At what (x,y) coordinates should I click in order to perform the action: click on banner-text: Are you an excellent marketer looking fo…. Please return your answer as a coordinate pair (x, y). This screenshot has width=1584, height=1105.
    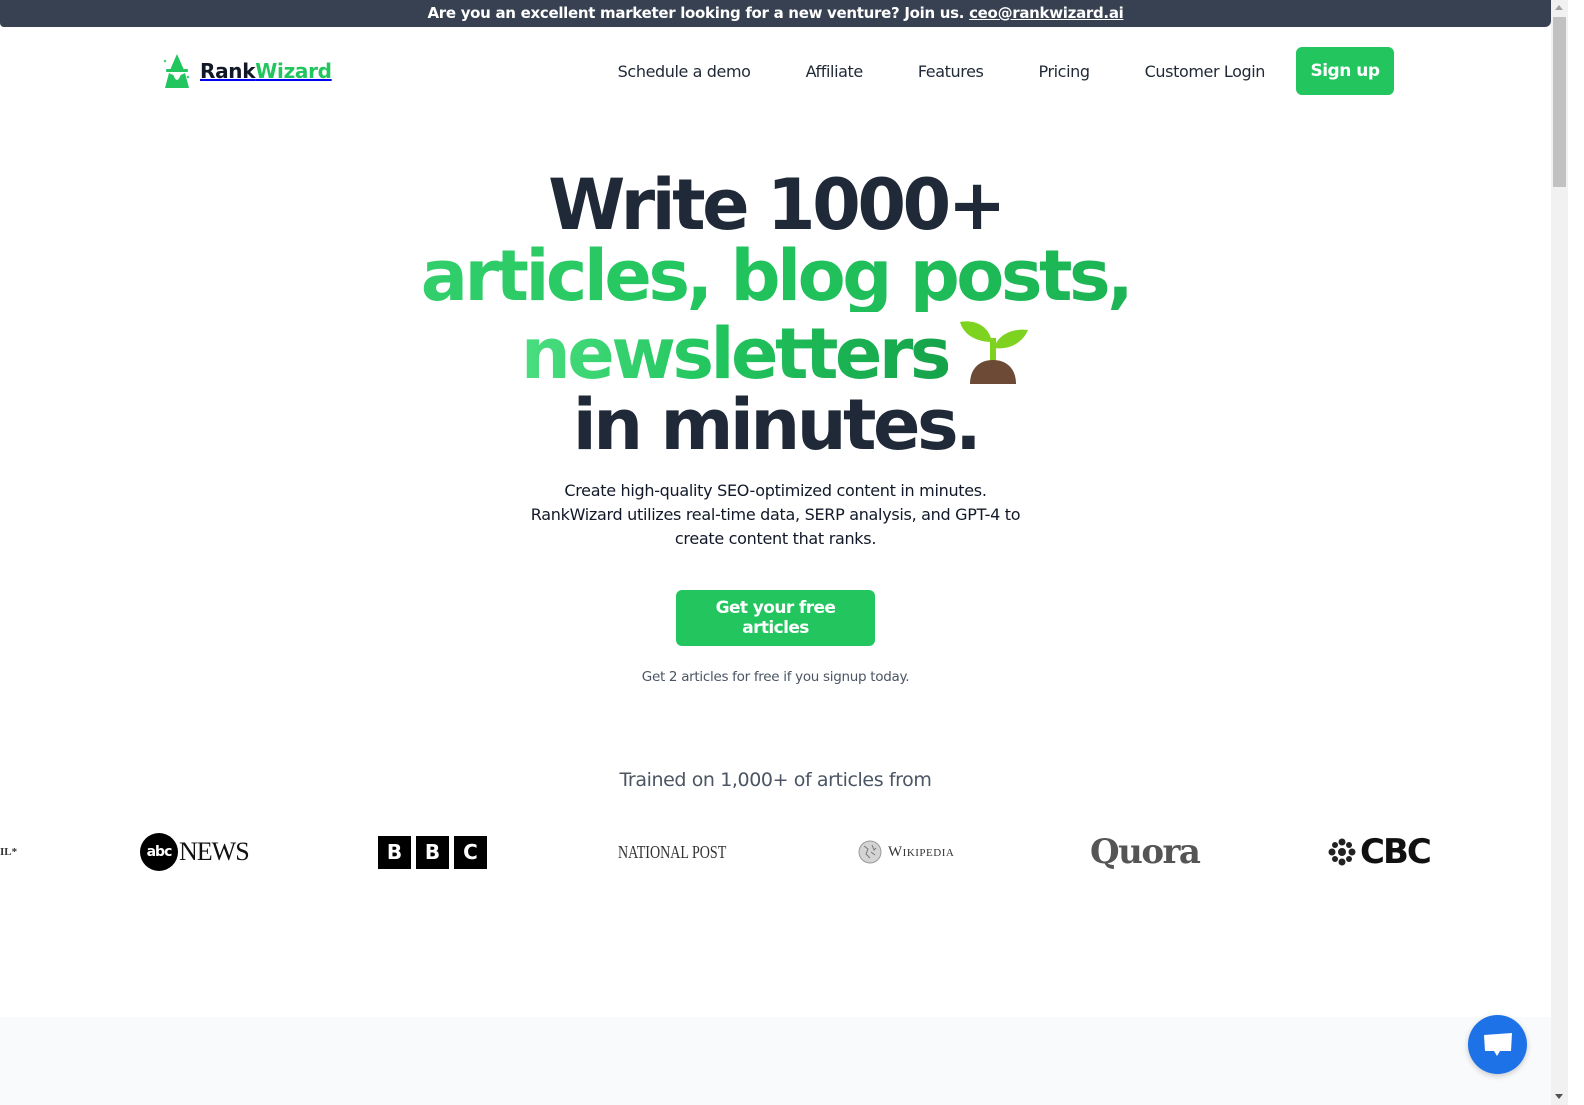
    Looking at the image, I should click on (696, 13).